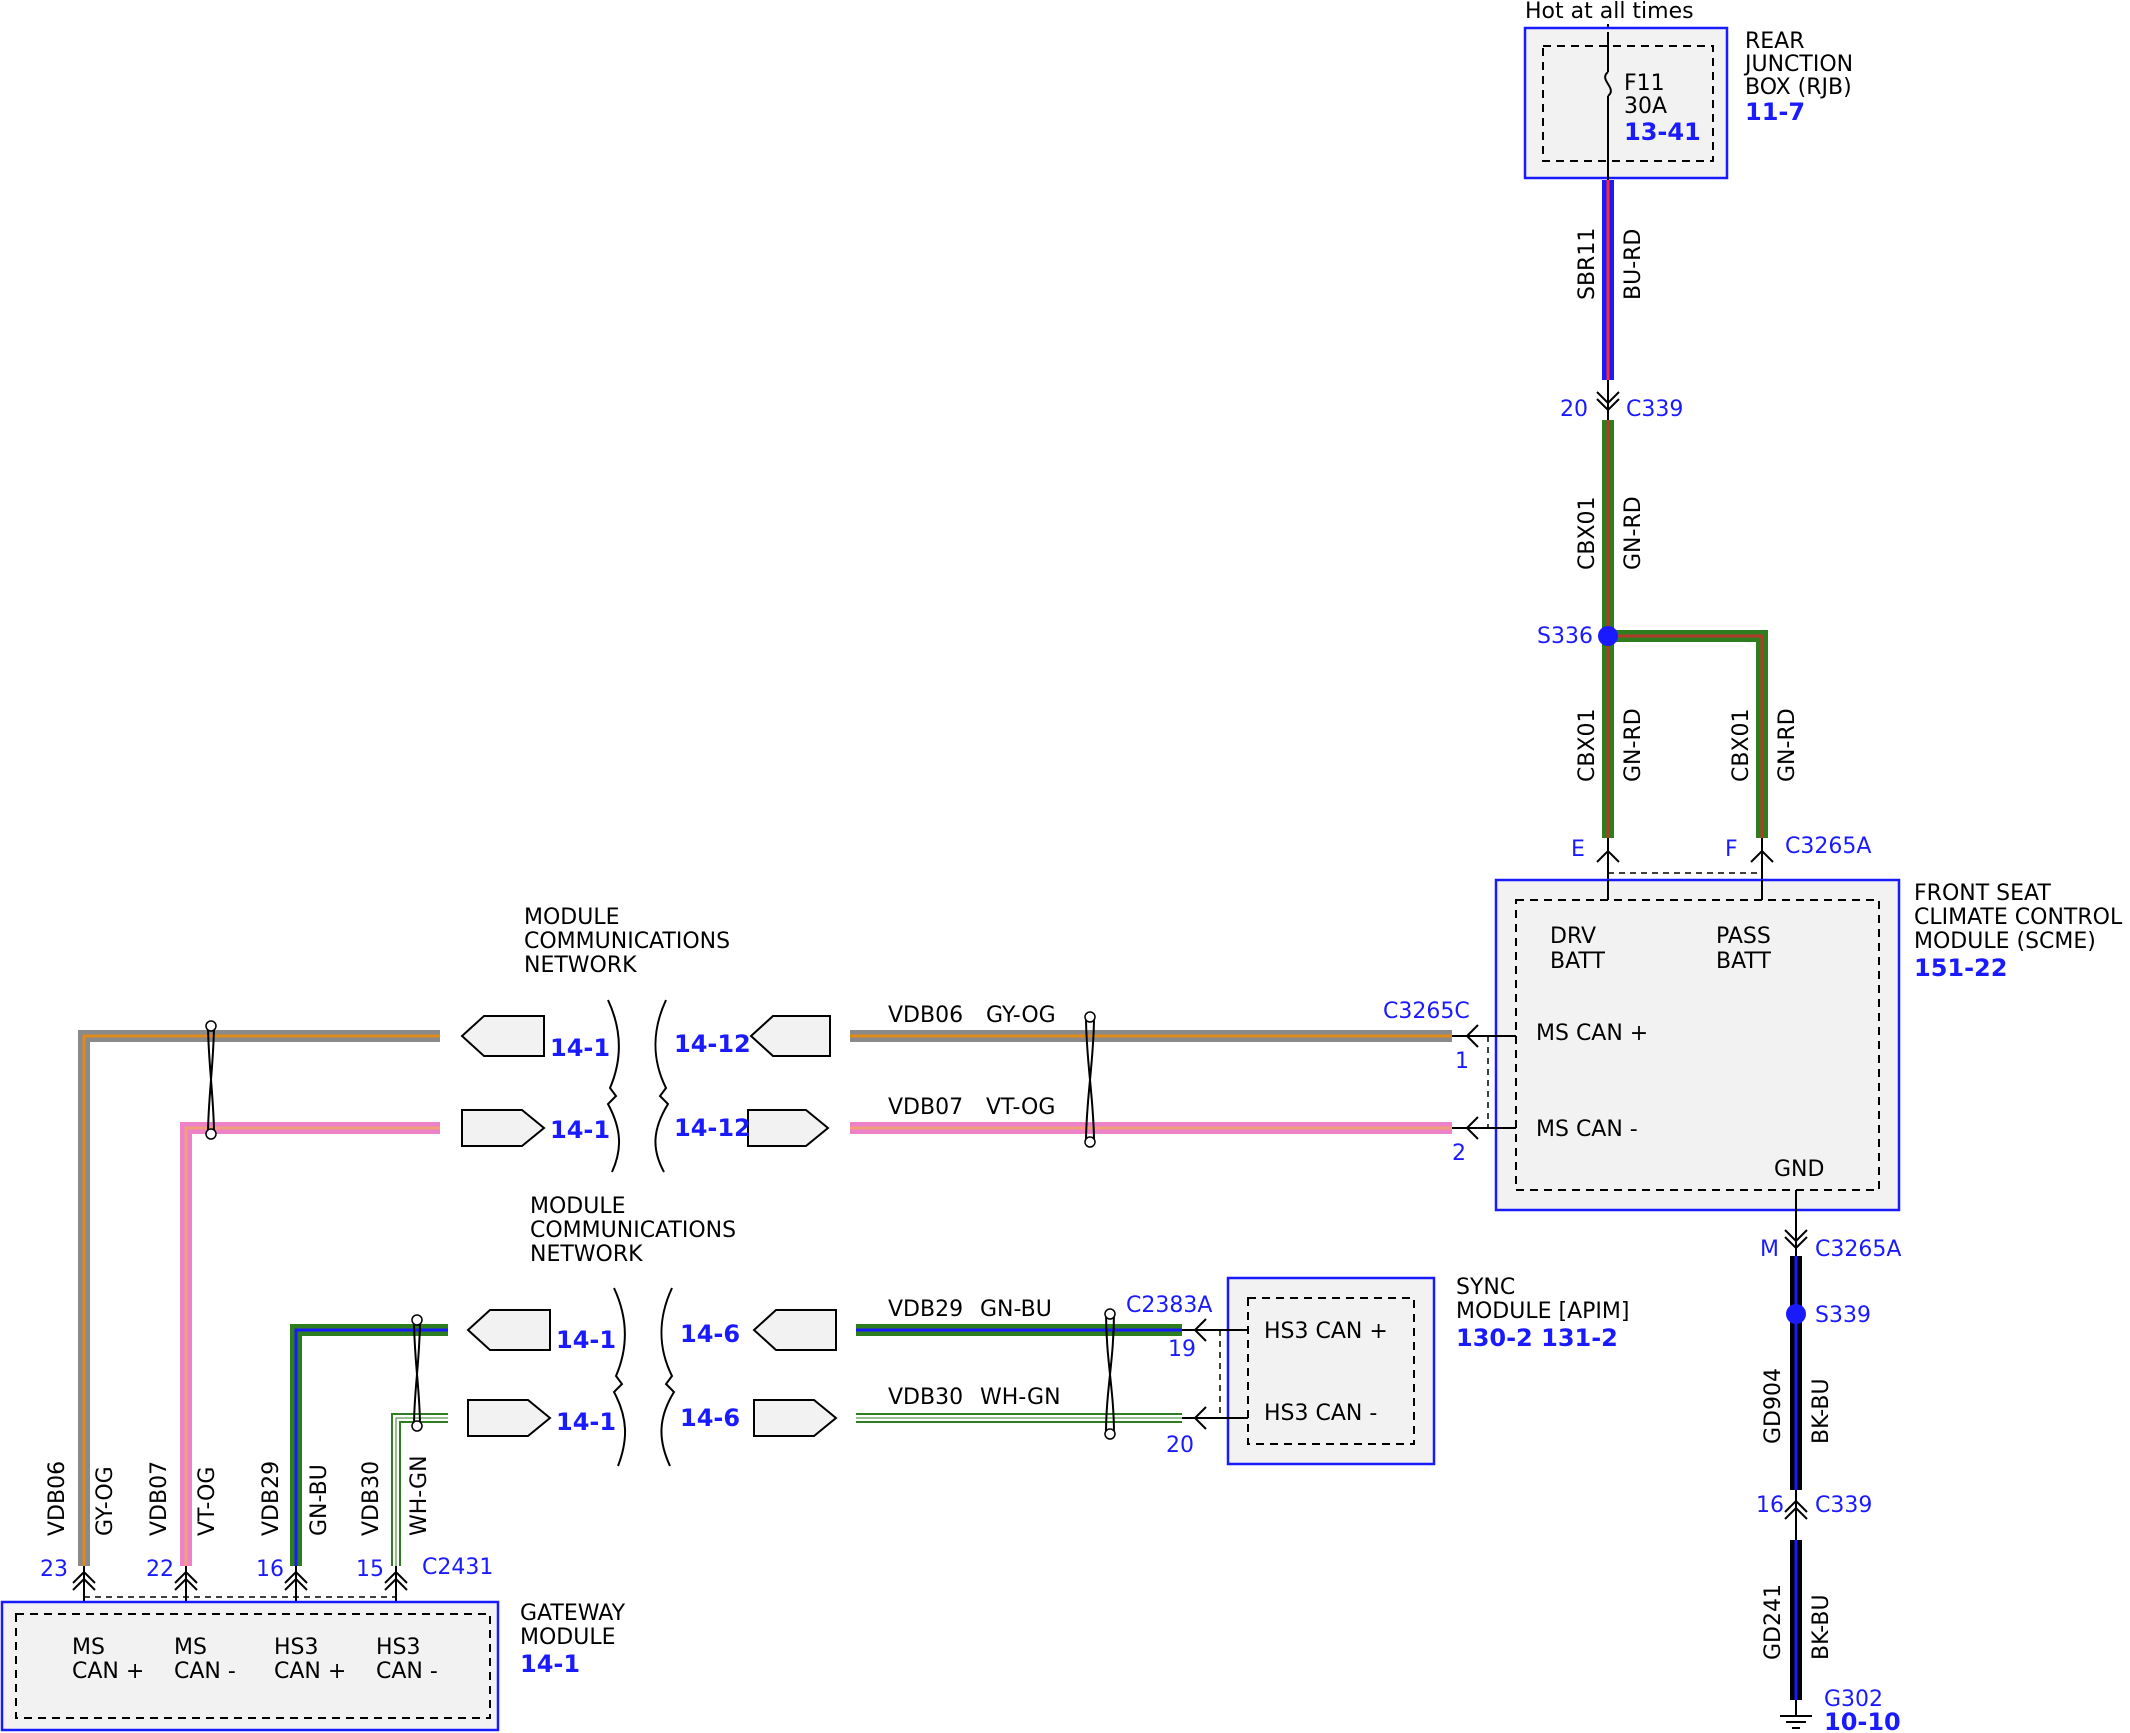 The height and width of the screenshot is (1733, 2130). What do you see at coordinates (925, 1397) in the screenshot?
I see `vdb30-circuit-right: VDB30` at bounding box center [925, 1397].